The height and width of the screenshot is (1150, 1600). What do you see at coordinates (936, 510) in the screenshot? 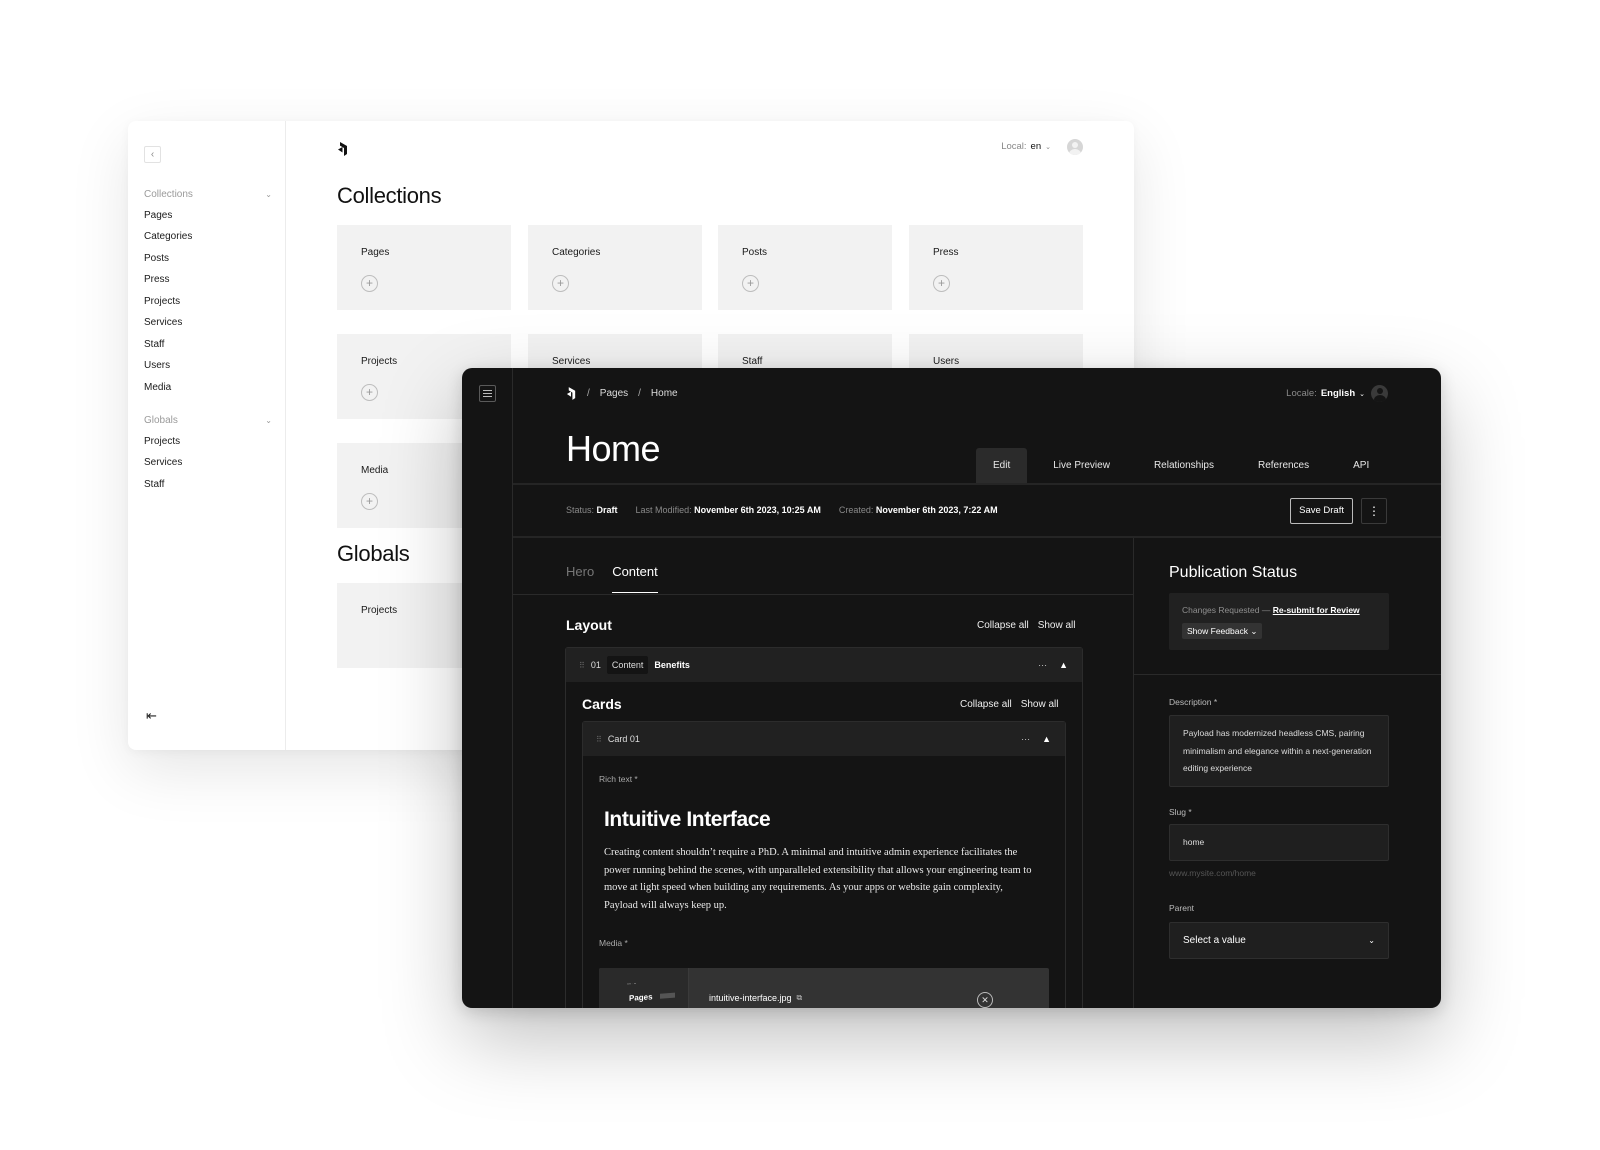
I see `created-value: November 6th 2023, 7:22 AM` at bounding box center [936, 510].